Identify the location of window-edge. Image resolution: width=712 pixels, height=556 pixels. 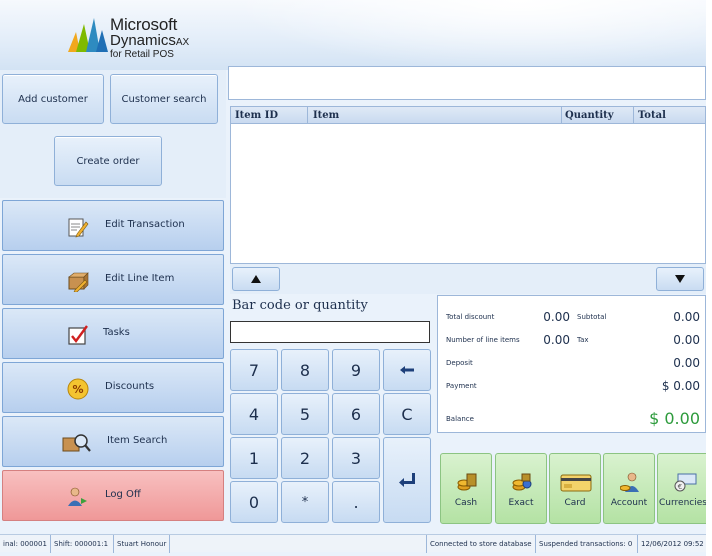
(709, 278).